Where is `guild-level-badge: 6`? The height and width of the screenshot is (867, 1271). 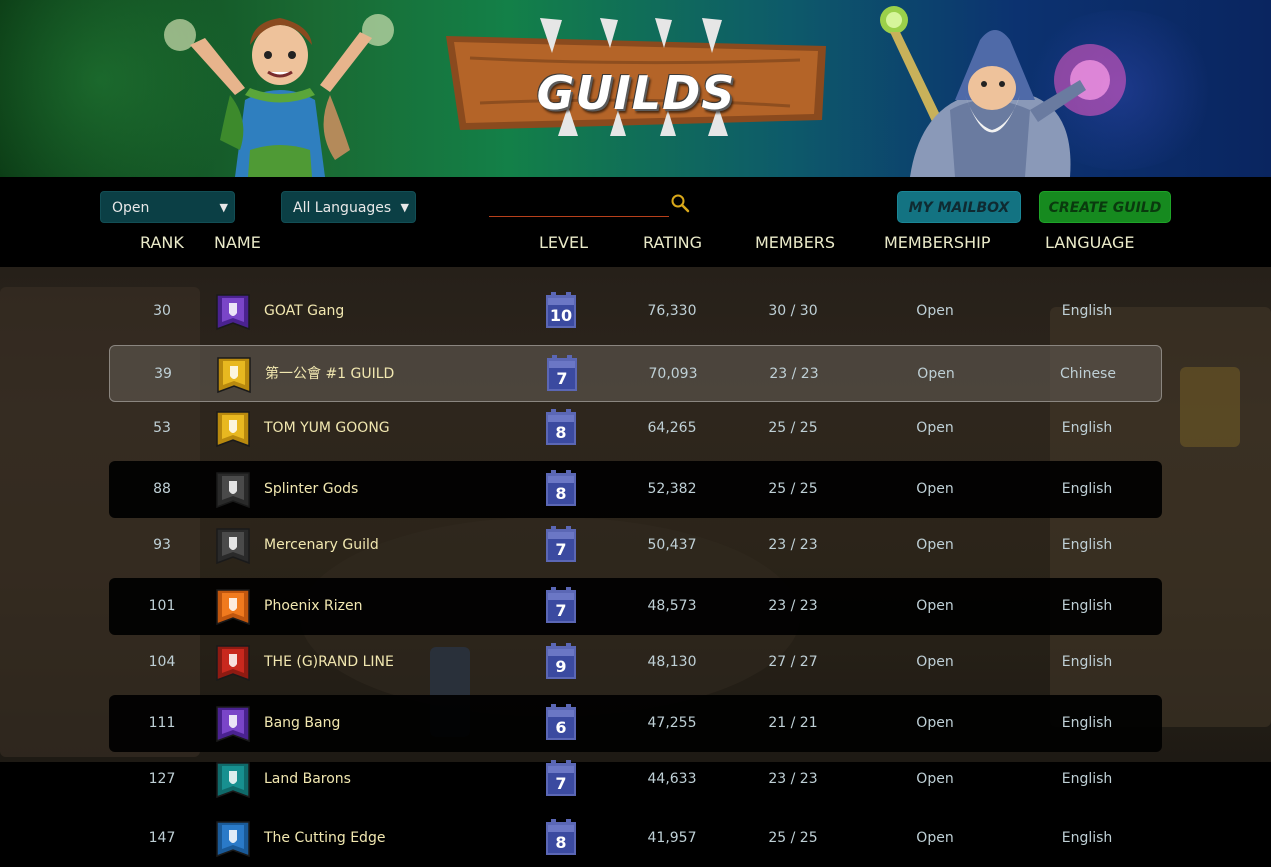
guild-level-badge: 6 is located at coordinates (561, 723).